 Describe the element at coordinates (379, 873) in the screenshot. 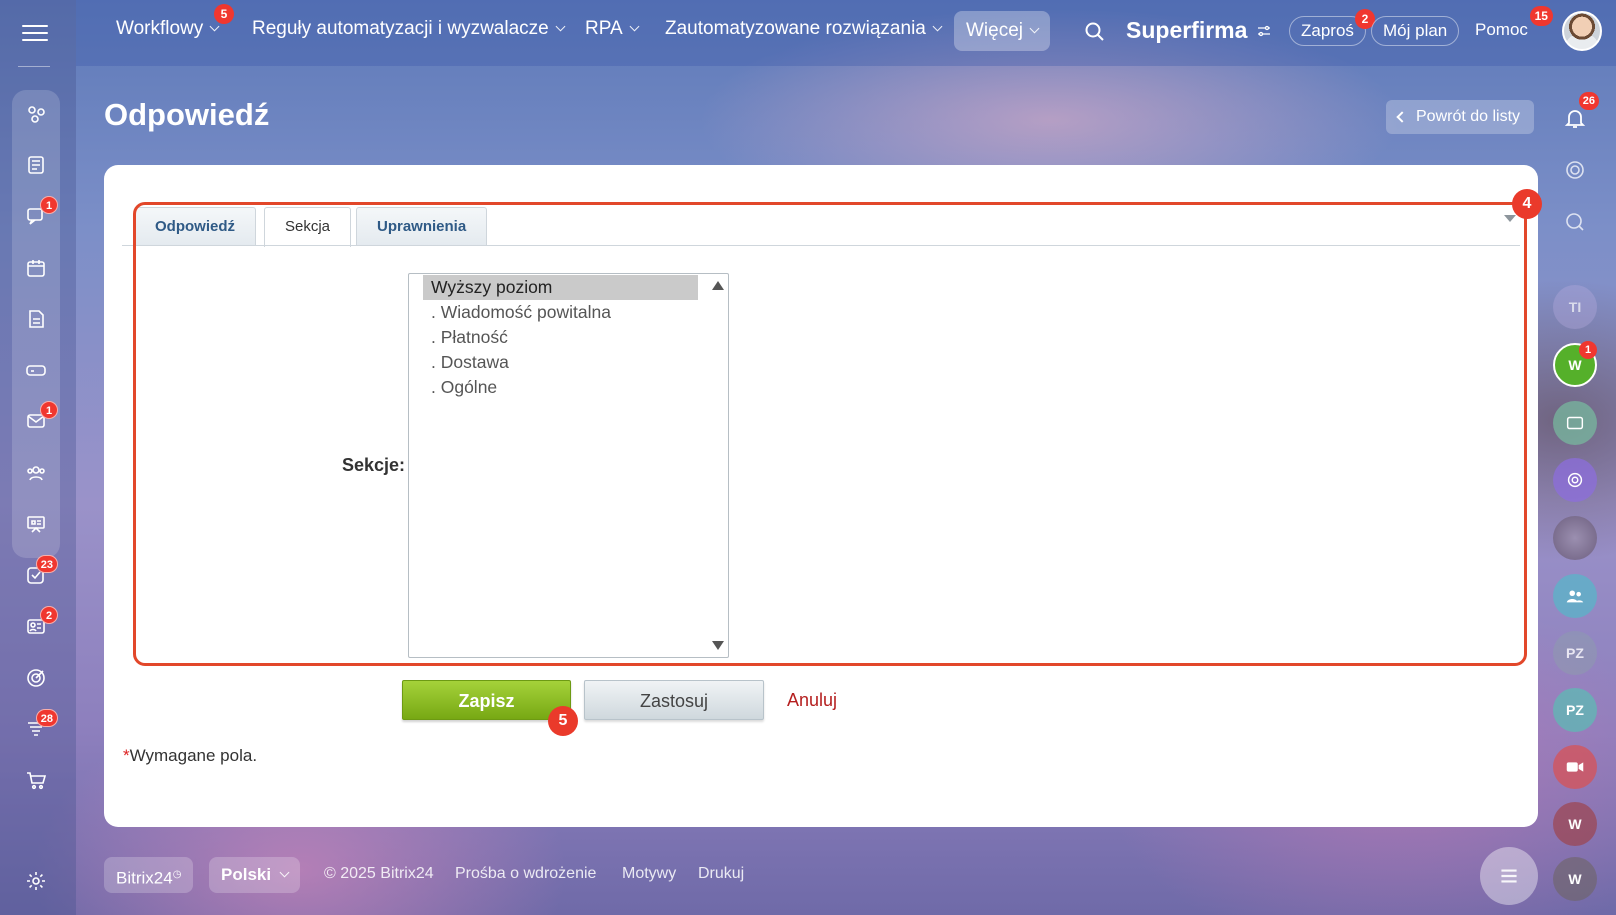

I see `footer-copyright: © 2025 Bitrix24` at that location.